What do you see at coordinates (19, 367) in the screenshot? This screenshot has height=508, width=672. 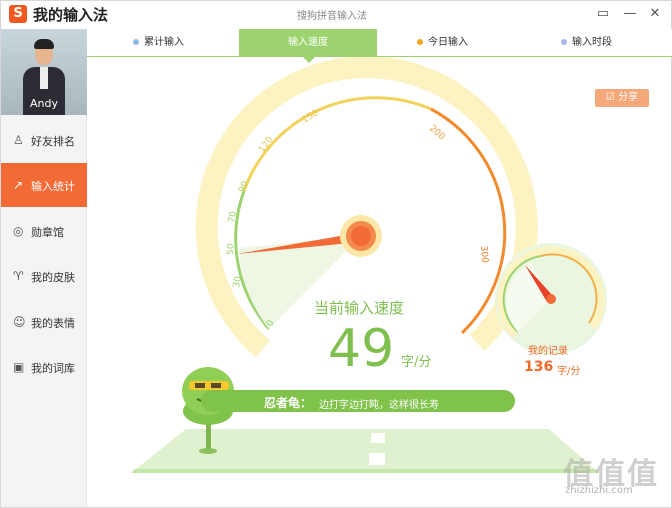 I see `book-icon: ▣` at bounding box center [19, 367].